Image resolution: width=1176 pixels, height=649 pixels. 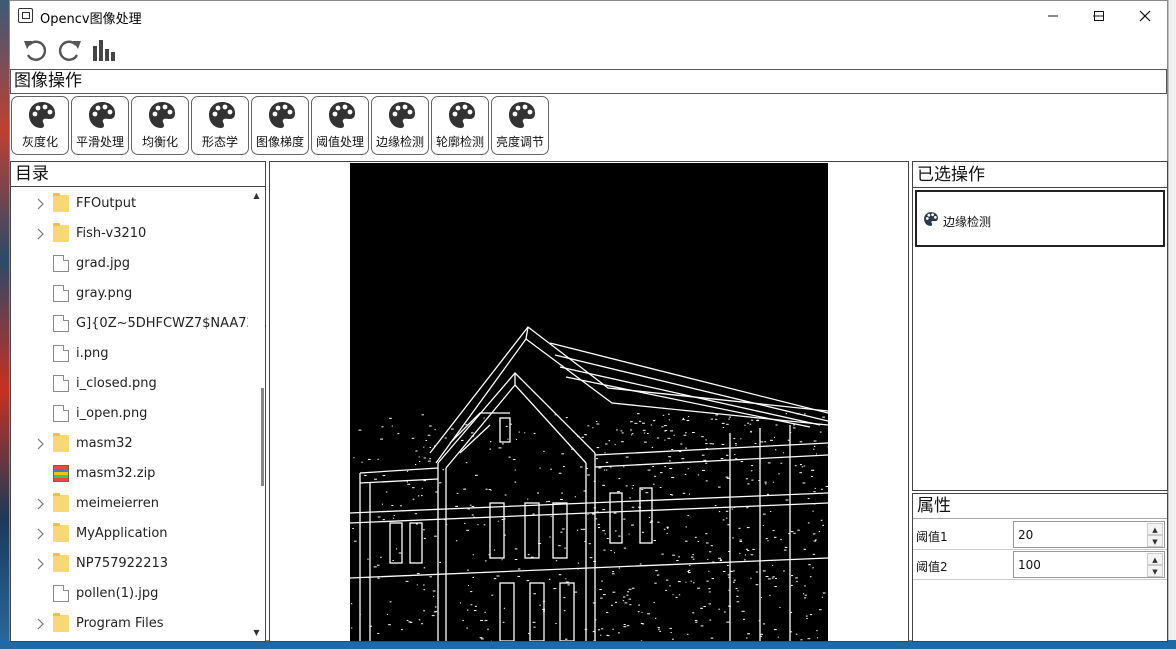 I want to click on scrollbar-thumb, so click(x=262, y=437).